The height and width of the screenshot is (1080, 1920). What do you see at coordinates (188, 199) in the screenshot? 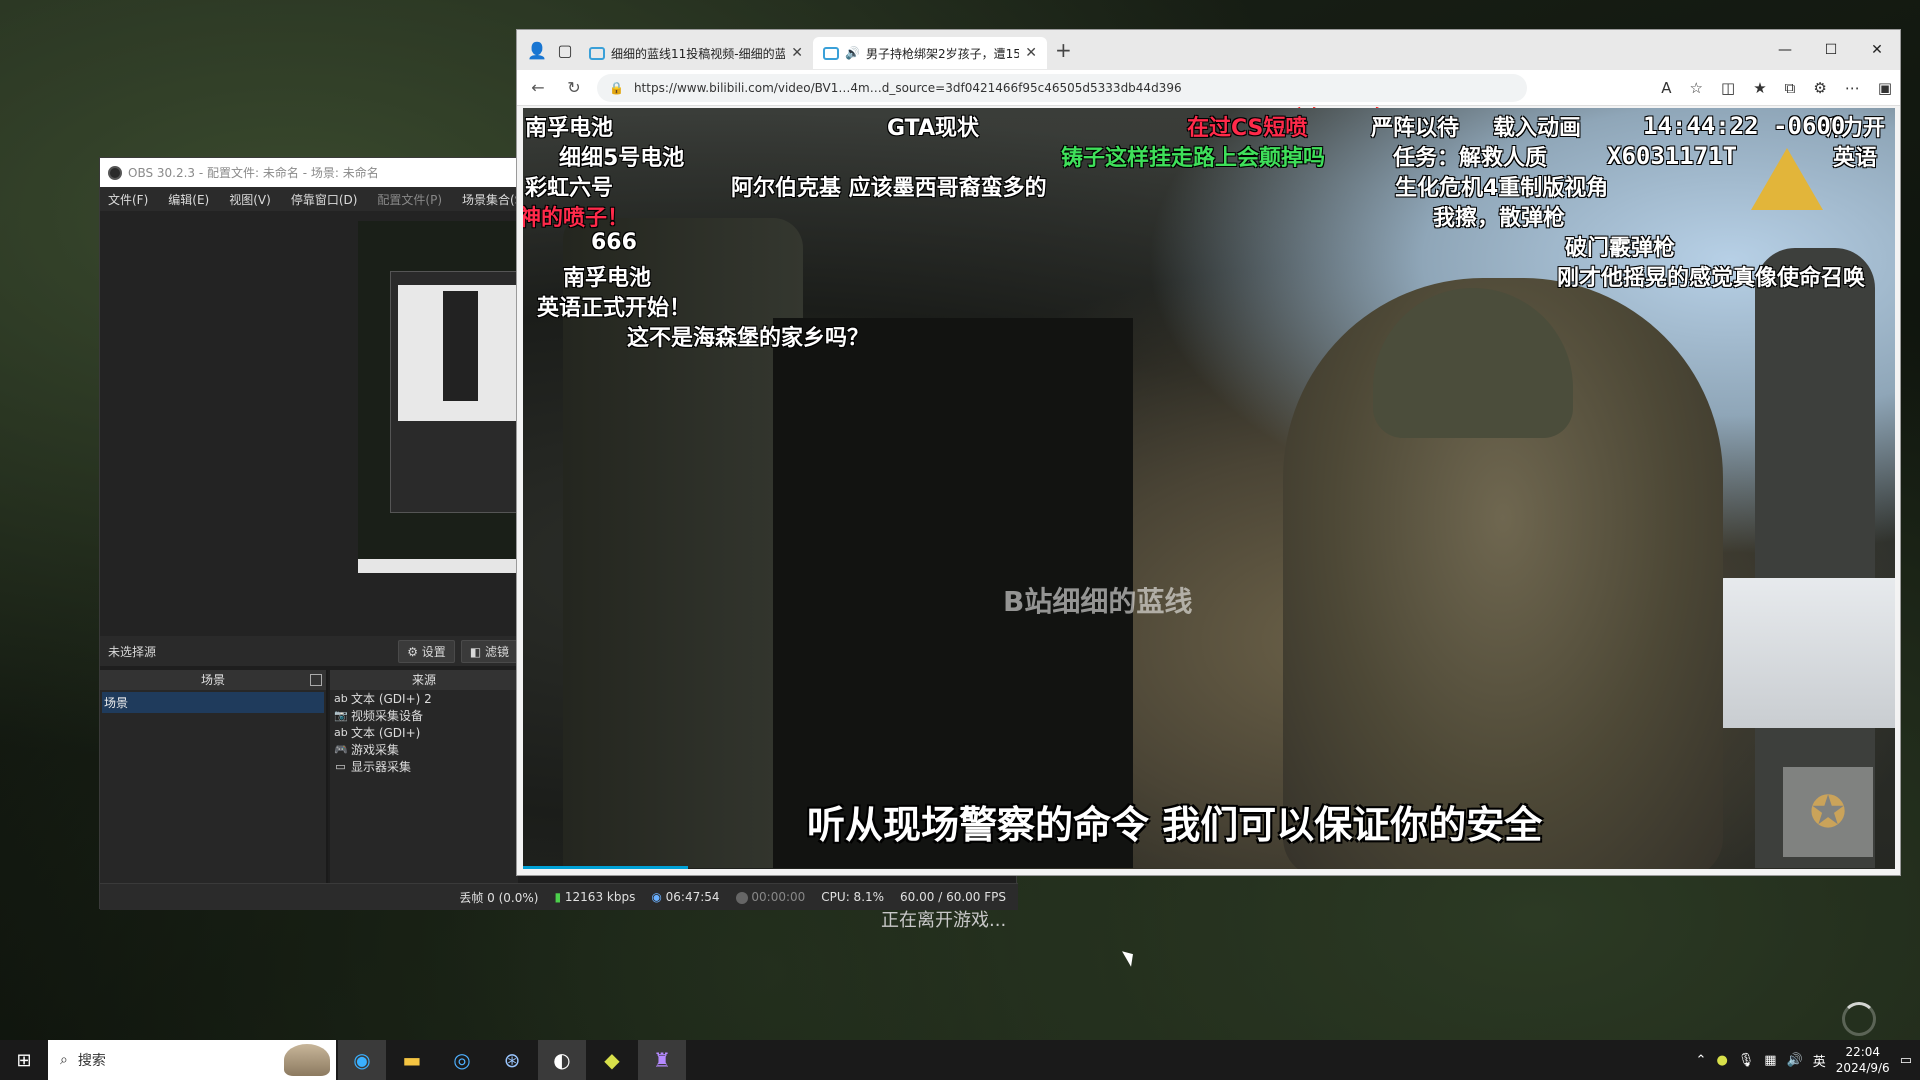
I see `menu-edit: 编辑(E)` at bounding box center [188, 199].